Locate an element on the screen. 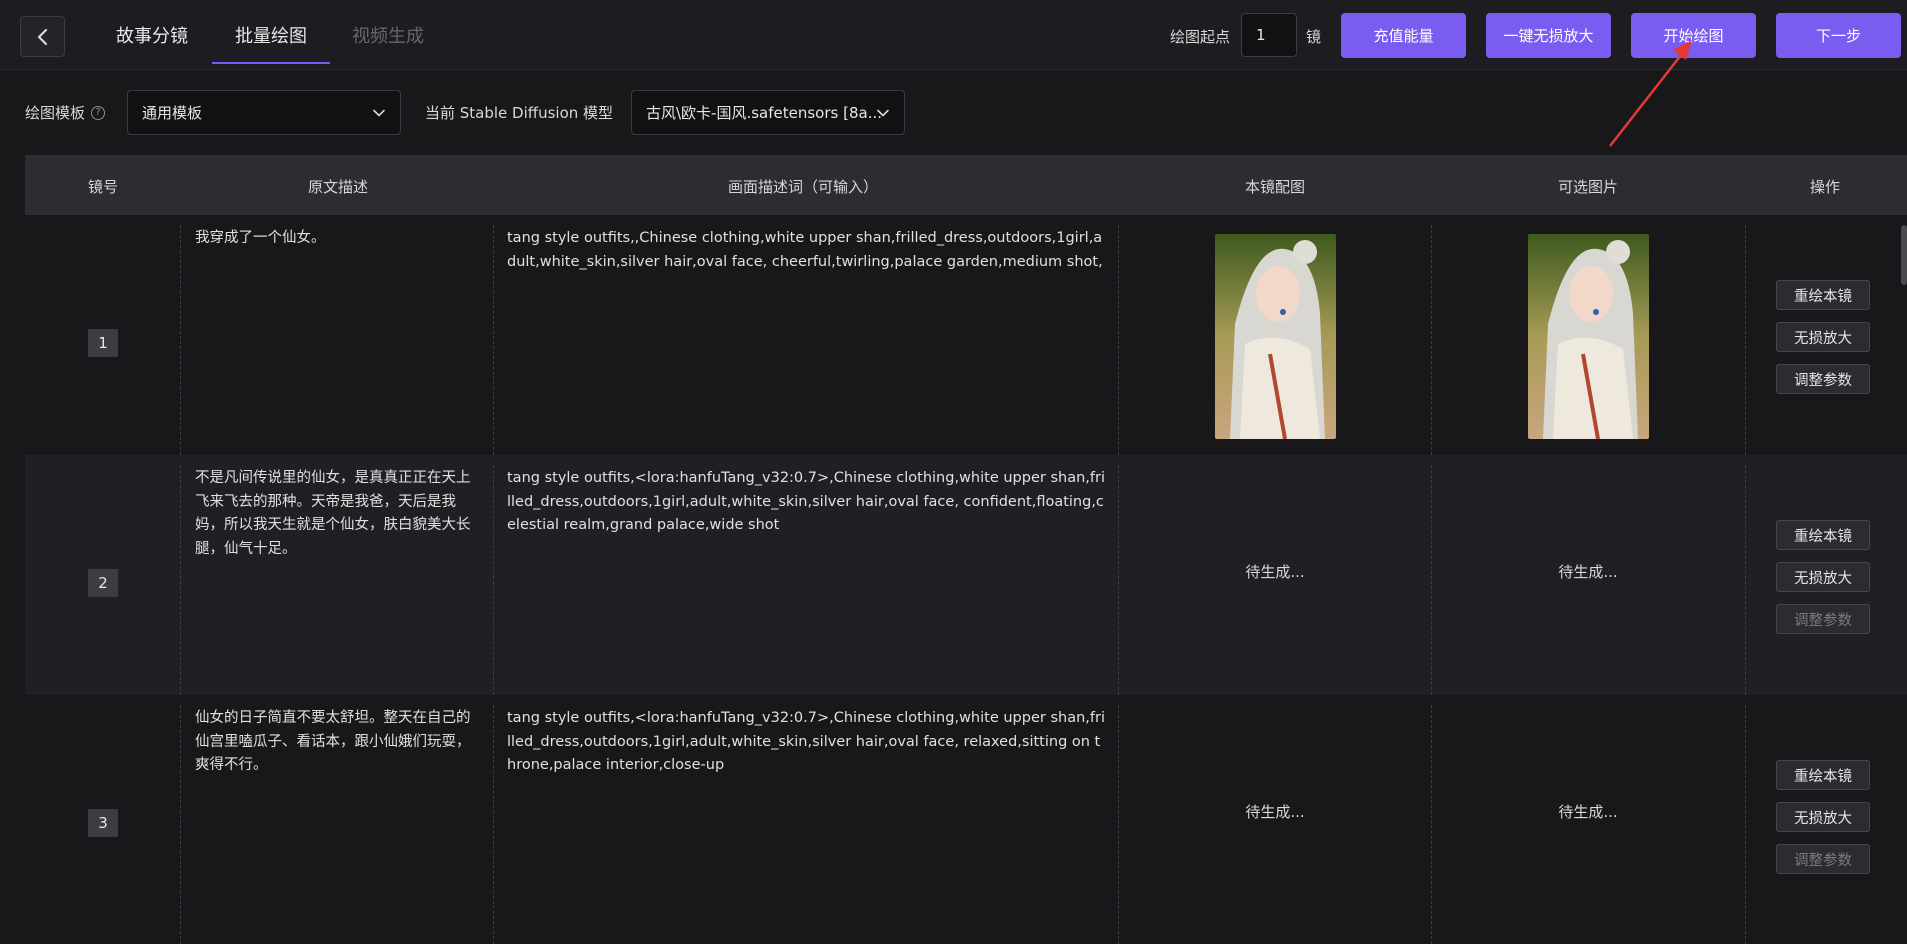  chevron-left-icon is located at coordinates (42, 36).